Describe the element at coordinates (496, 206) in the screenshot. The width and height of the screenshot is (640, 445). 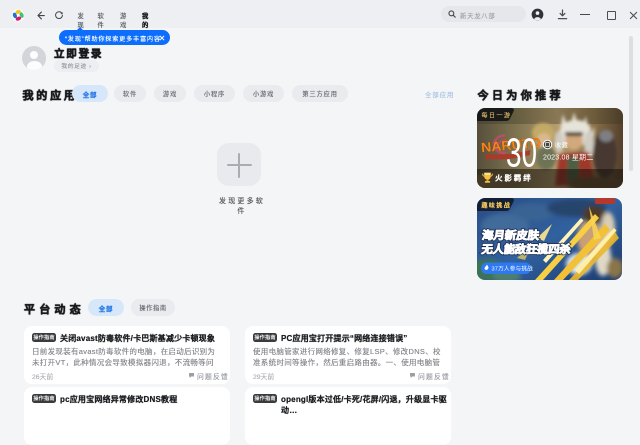
I see `svg-text: 趣味挑战` at that location.